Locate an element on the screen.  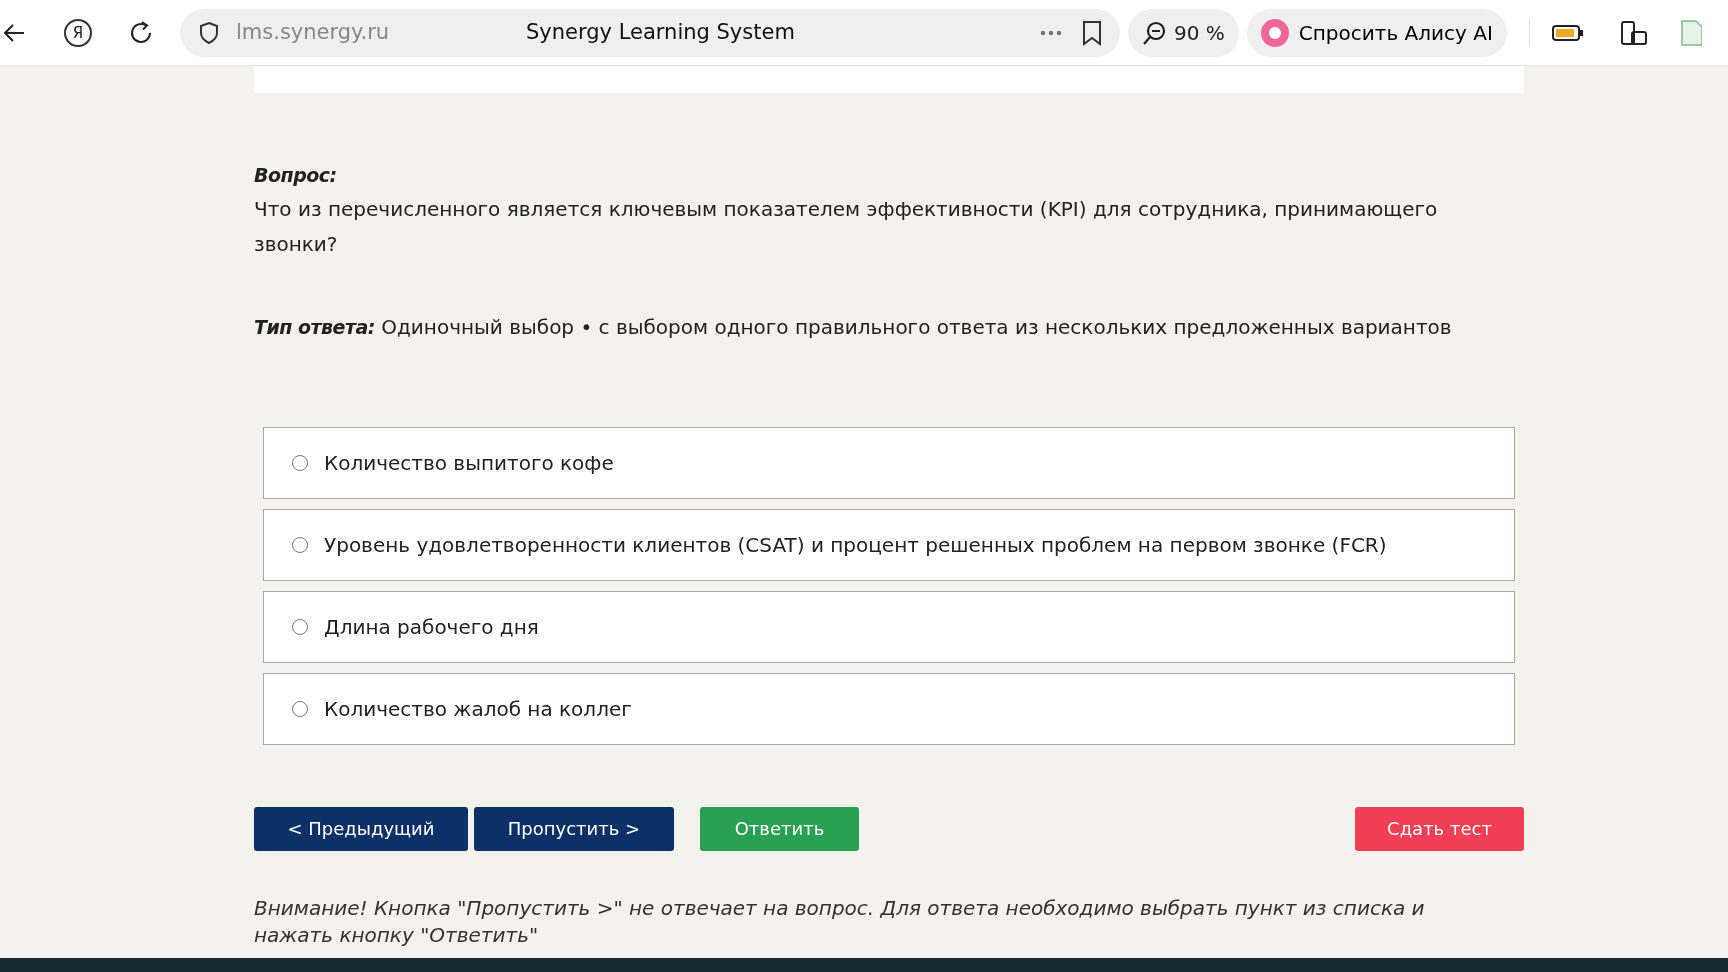
question-text: Что из перечисленного является ключевым показателем эффективности (KPI) для сотрудника, принимающего звонки? is located at coordinates (846, 226).